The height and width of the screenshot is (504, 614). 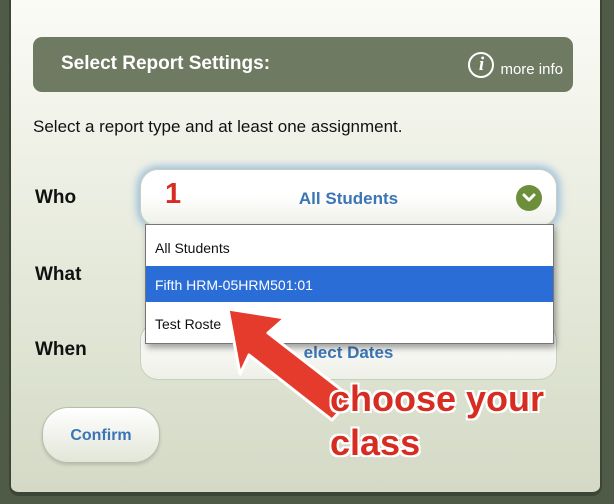 I want to click on annotation-arrow, so click(x=290, y=364).